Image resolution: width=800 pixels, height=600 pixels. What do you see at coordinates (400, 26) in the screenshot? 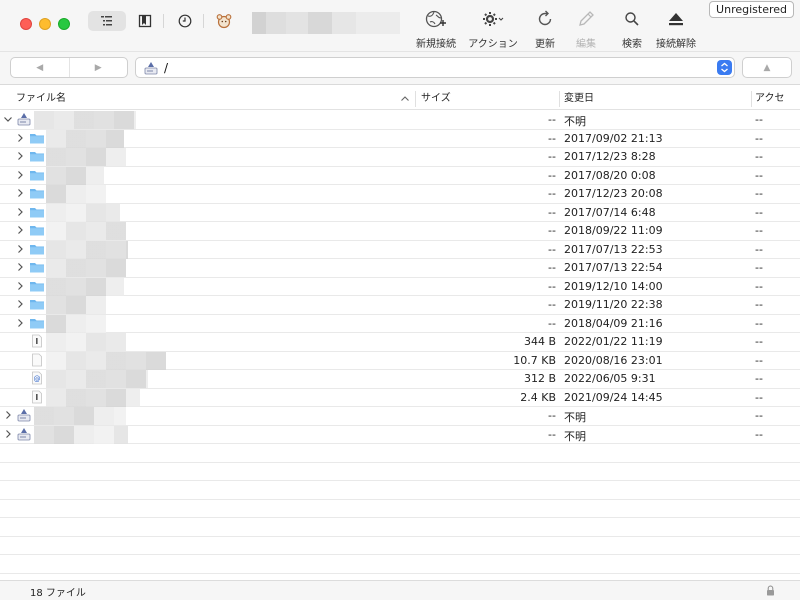
I see `toolbar: 新規接続 アクション 更新 編集 検索 接続解除 Unregistered` at bounding box center [400, 26].